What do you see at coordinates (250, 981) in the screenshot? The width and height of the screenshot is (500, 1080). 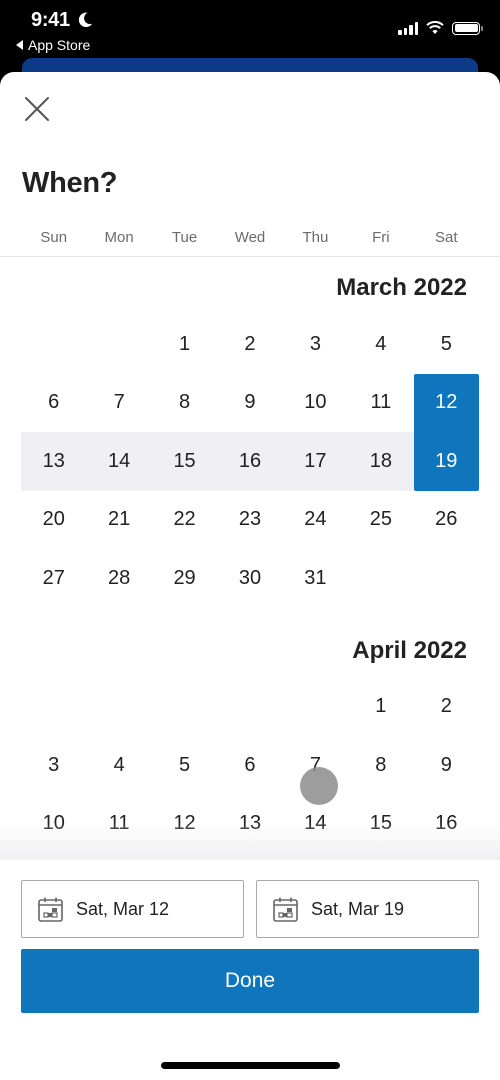 I see `done-button: Done` at bounding box center [250, 981].